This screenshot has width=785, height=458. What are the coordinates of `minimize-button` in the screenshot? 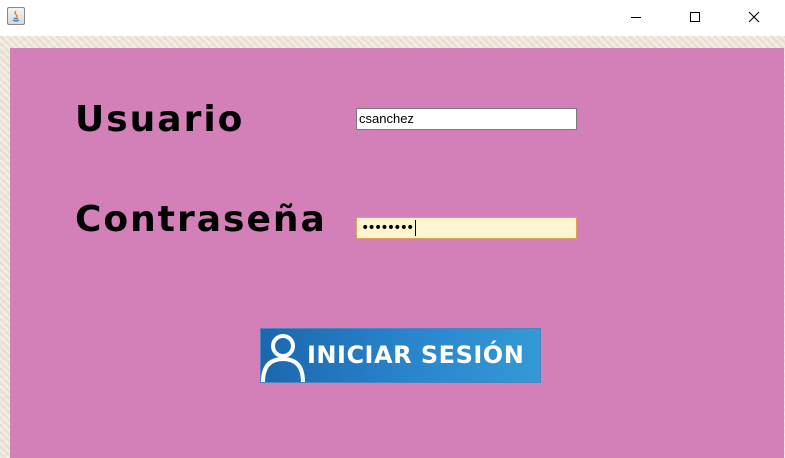 It's located at (636, 17).